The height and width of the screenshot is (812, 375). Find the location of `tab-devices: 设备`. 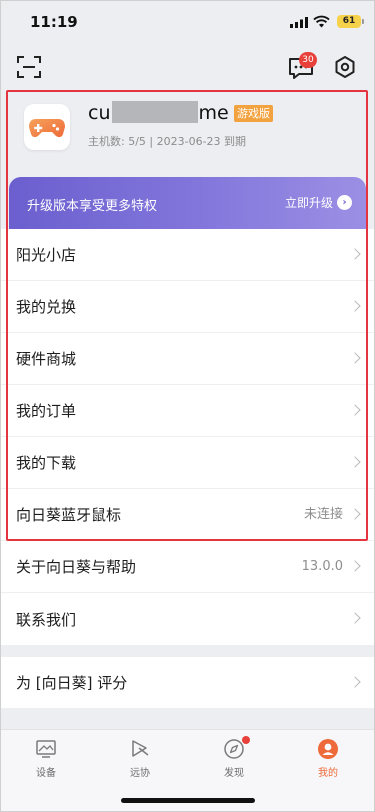

tab-devices: 设备 is located at coordinates (46, 758).